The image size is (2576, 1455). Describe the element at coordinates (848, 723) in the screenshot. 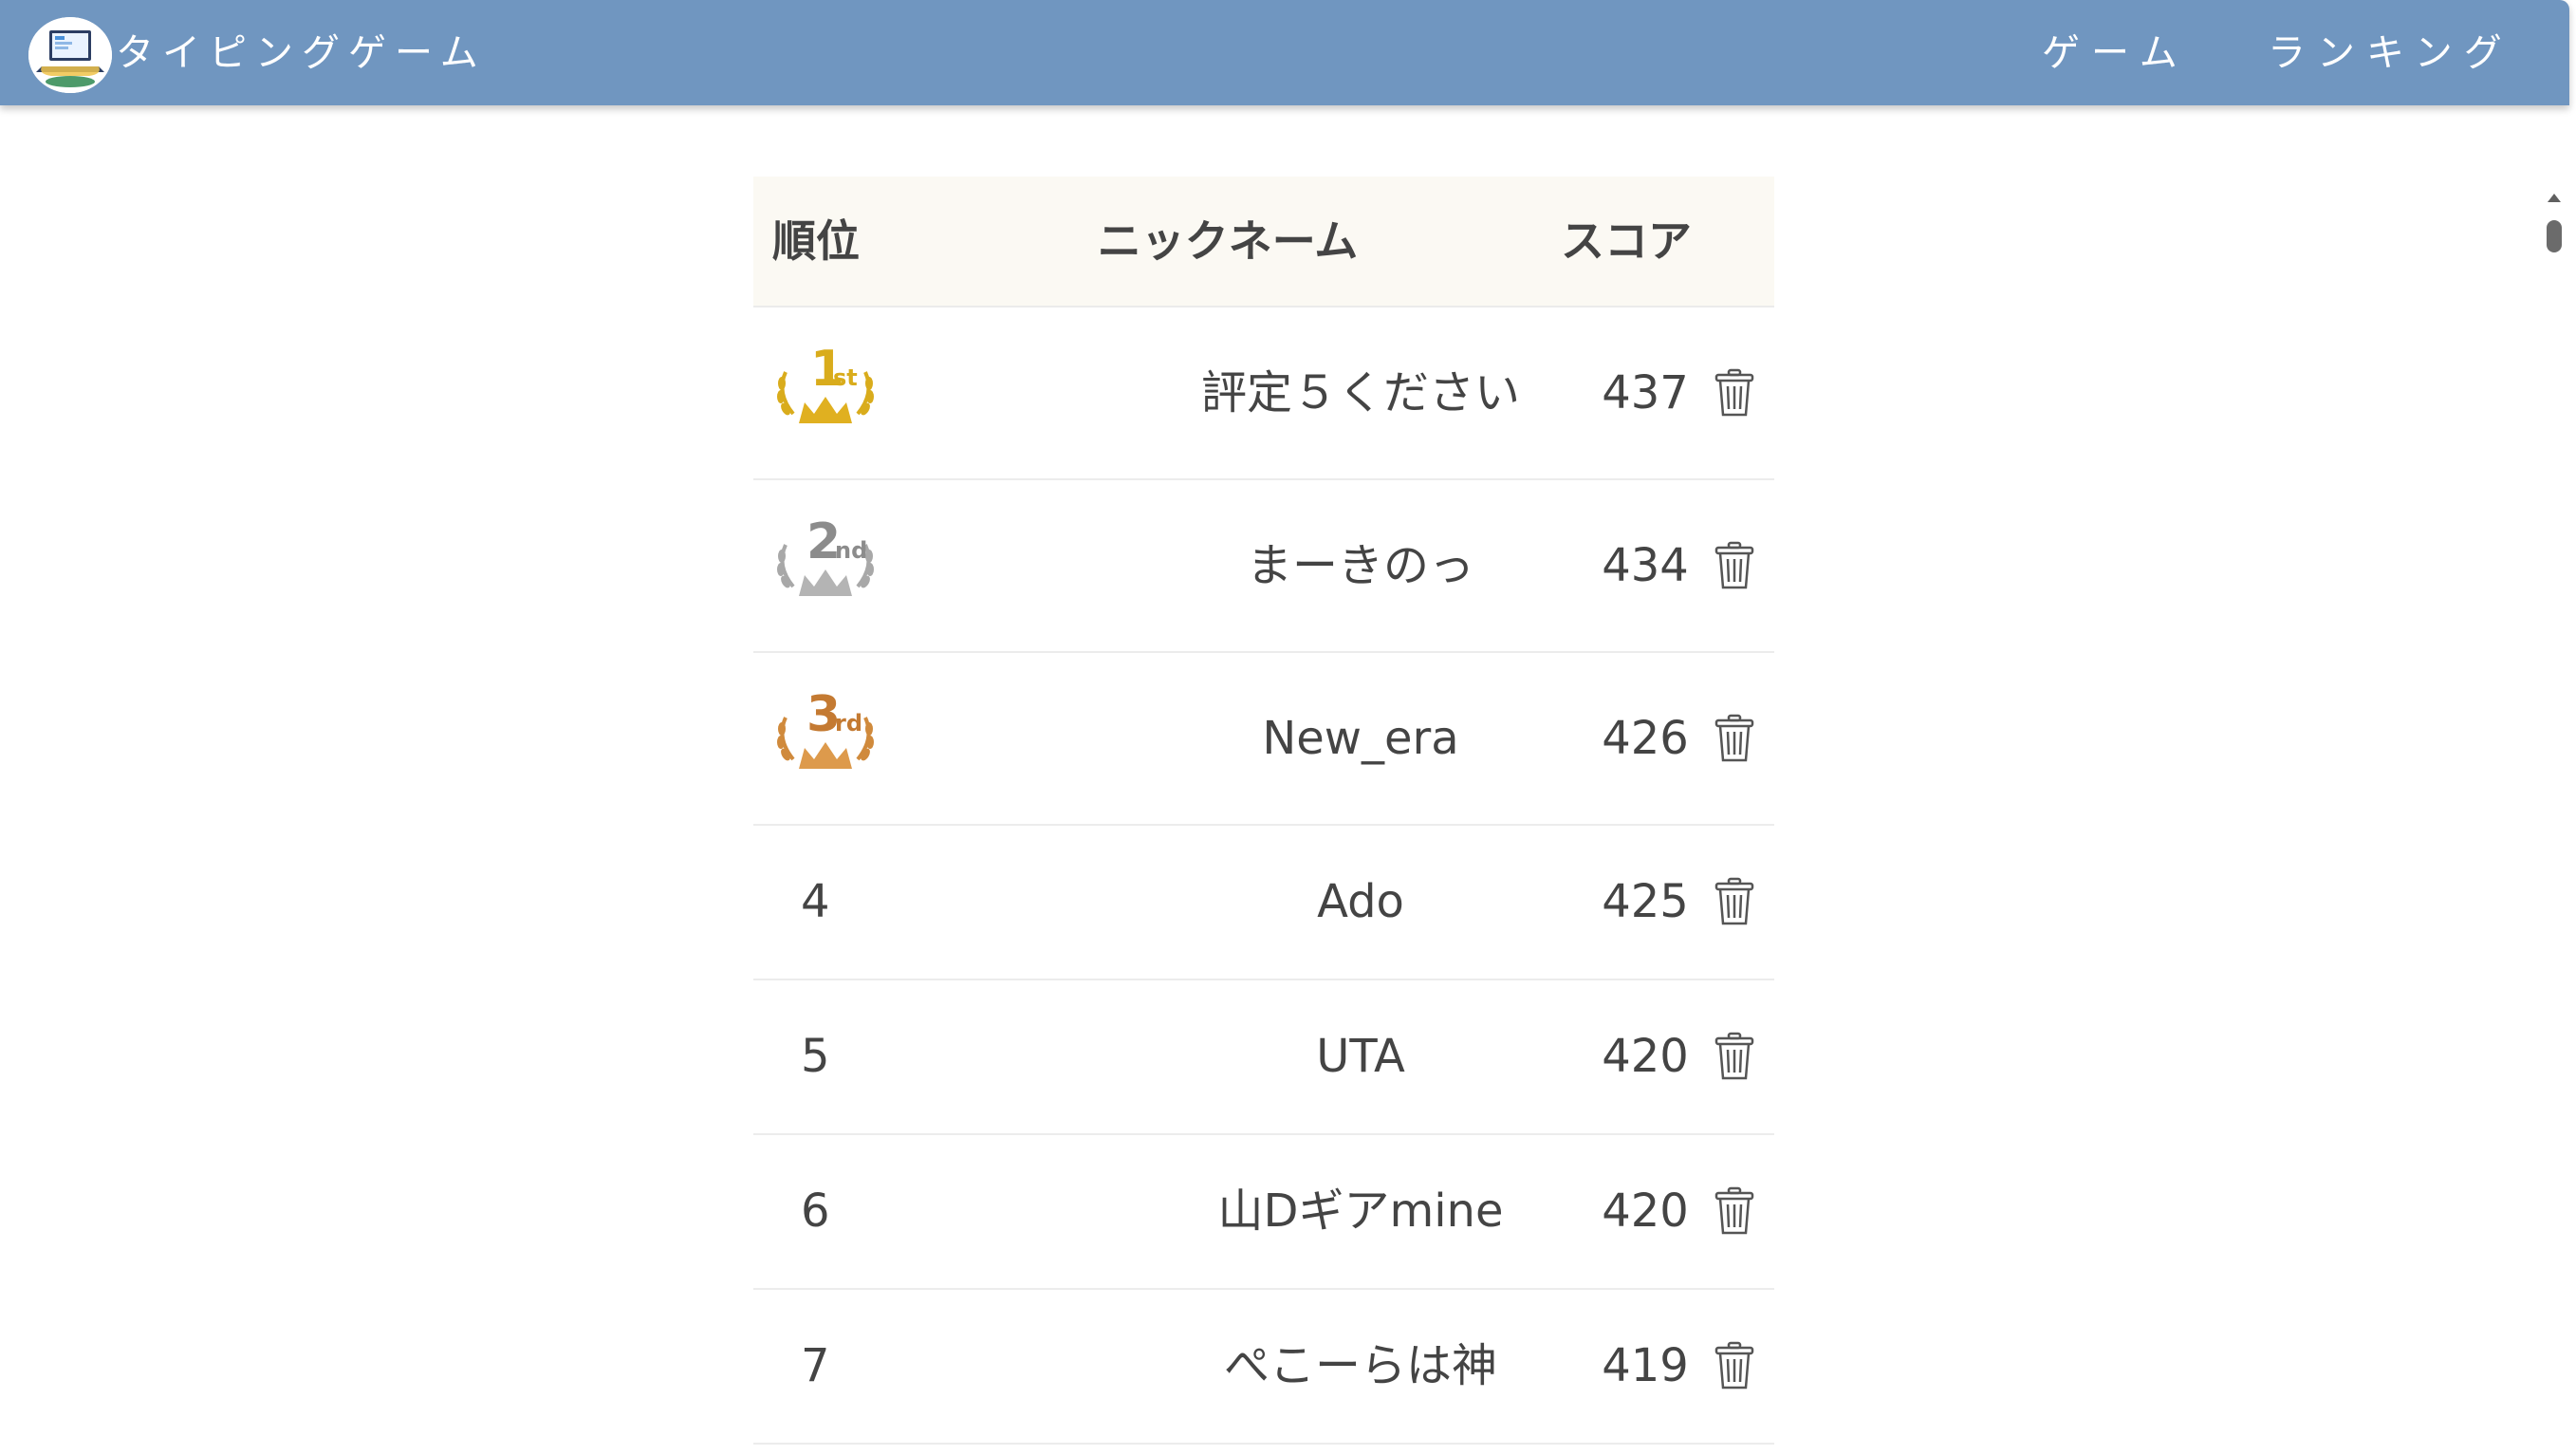

I see `svg-text: rd` at that location.